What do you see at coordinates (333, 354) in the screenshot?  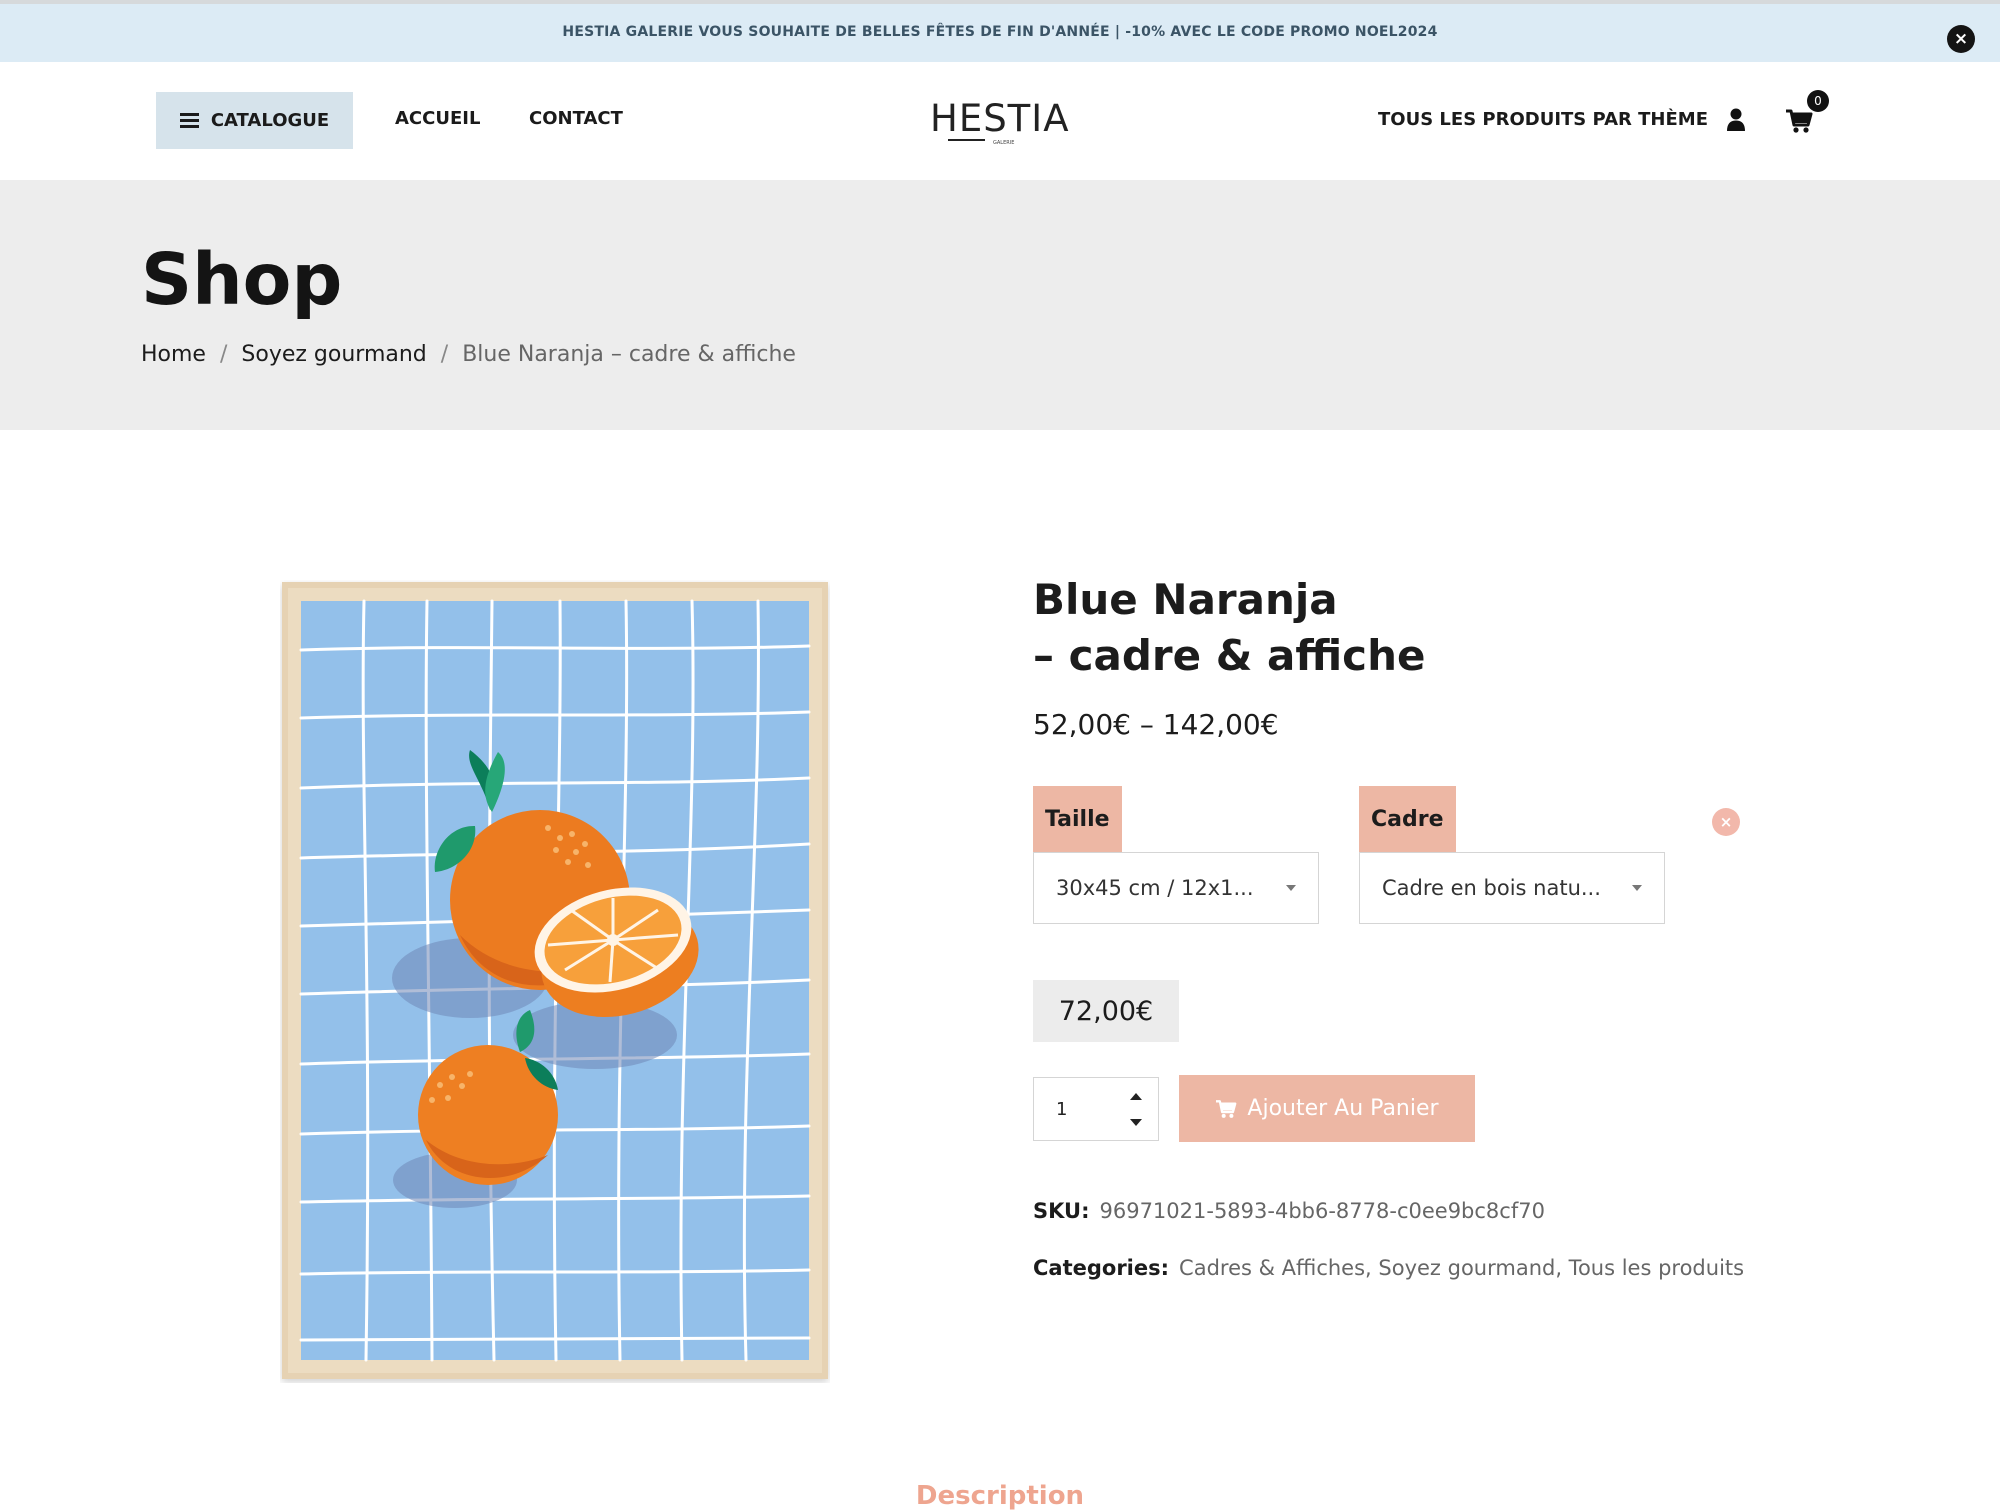 I see `breadcrumb-category: Soyez gourmand` at bounding box center [333, 354].